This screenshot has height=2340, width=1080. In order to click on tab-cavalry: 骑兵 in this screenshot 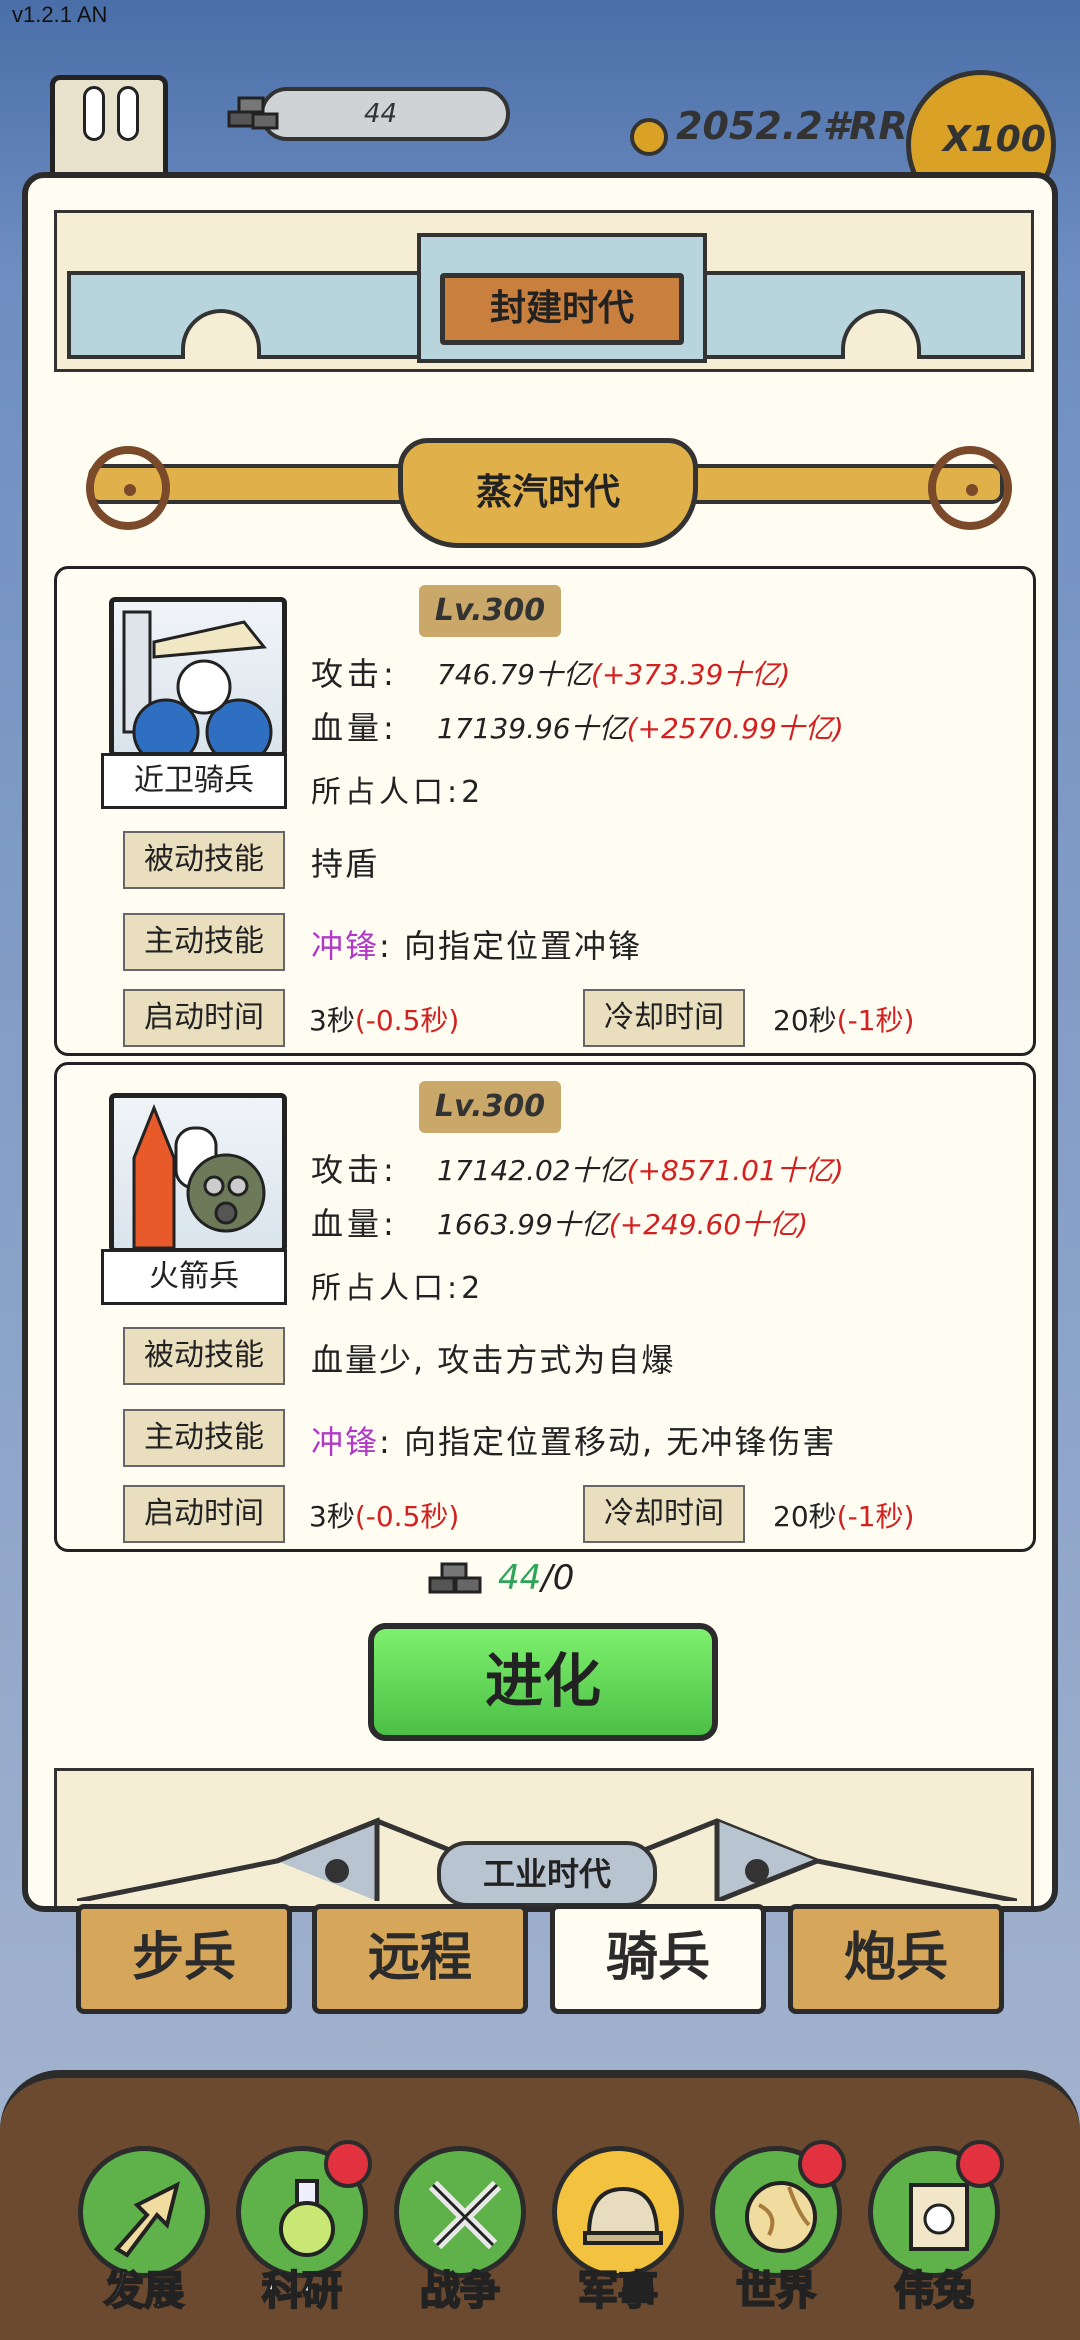, I will do `click(658, 1959)`.